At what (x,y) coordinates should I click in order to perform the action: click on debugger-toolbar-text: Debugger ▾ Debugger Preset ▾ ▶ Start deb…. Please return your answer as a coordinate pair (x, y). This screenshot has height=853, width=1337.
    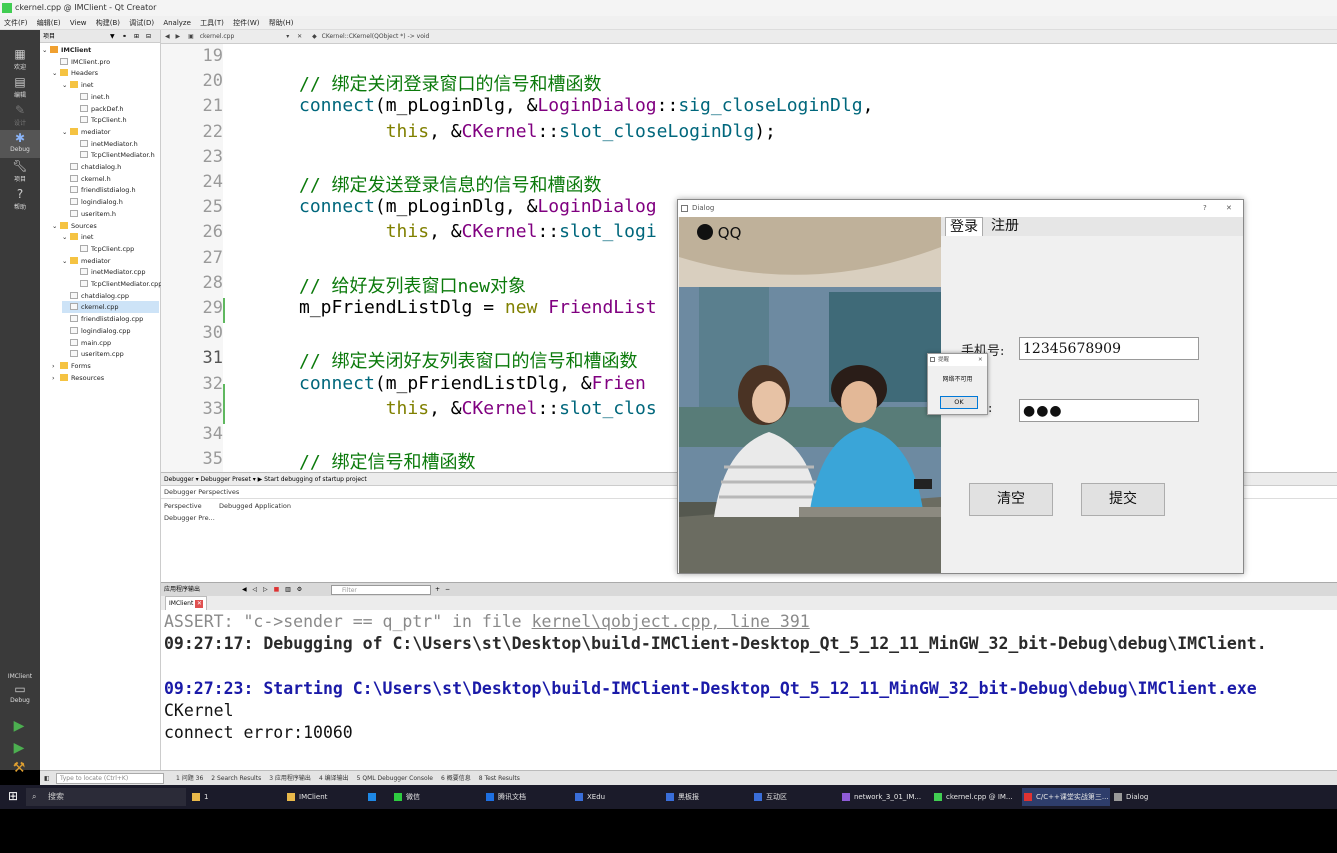
    Looking at the image, I should click on (265, 479).